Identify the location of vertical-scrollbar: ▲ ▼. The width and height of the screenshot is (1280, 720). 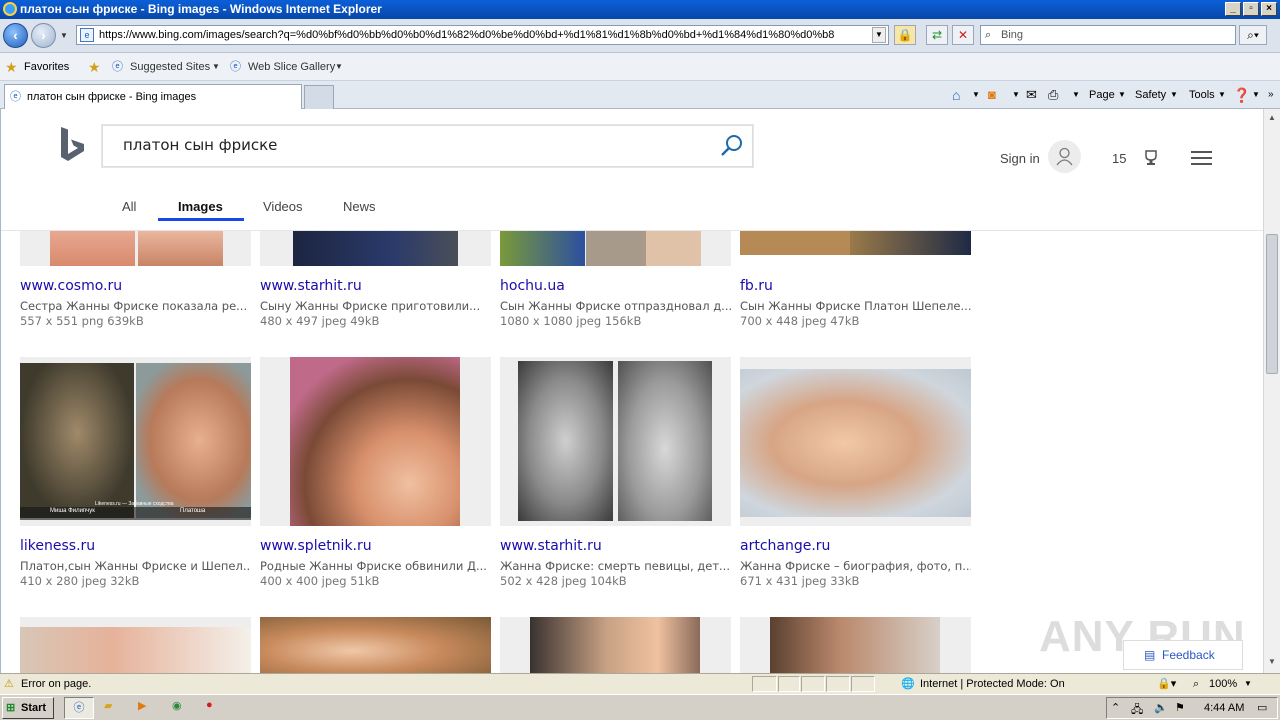
(1271, 391).